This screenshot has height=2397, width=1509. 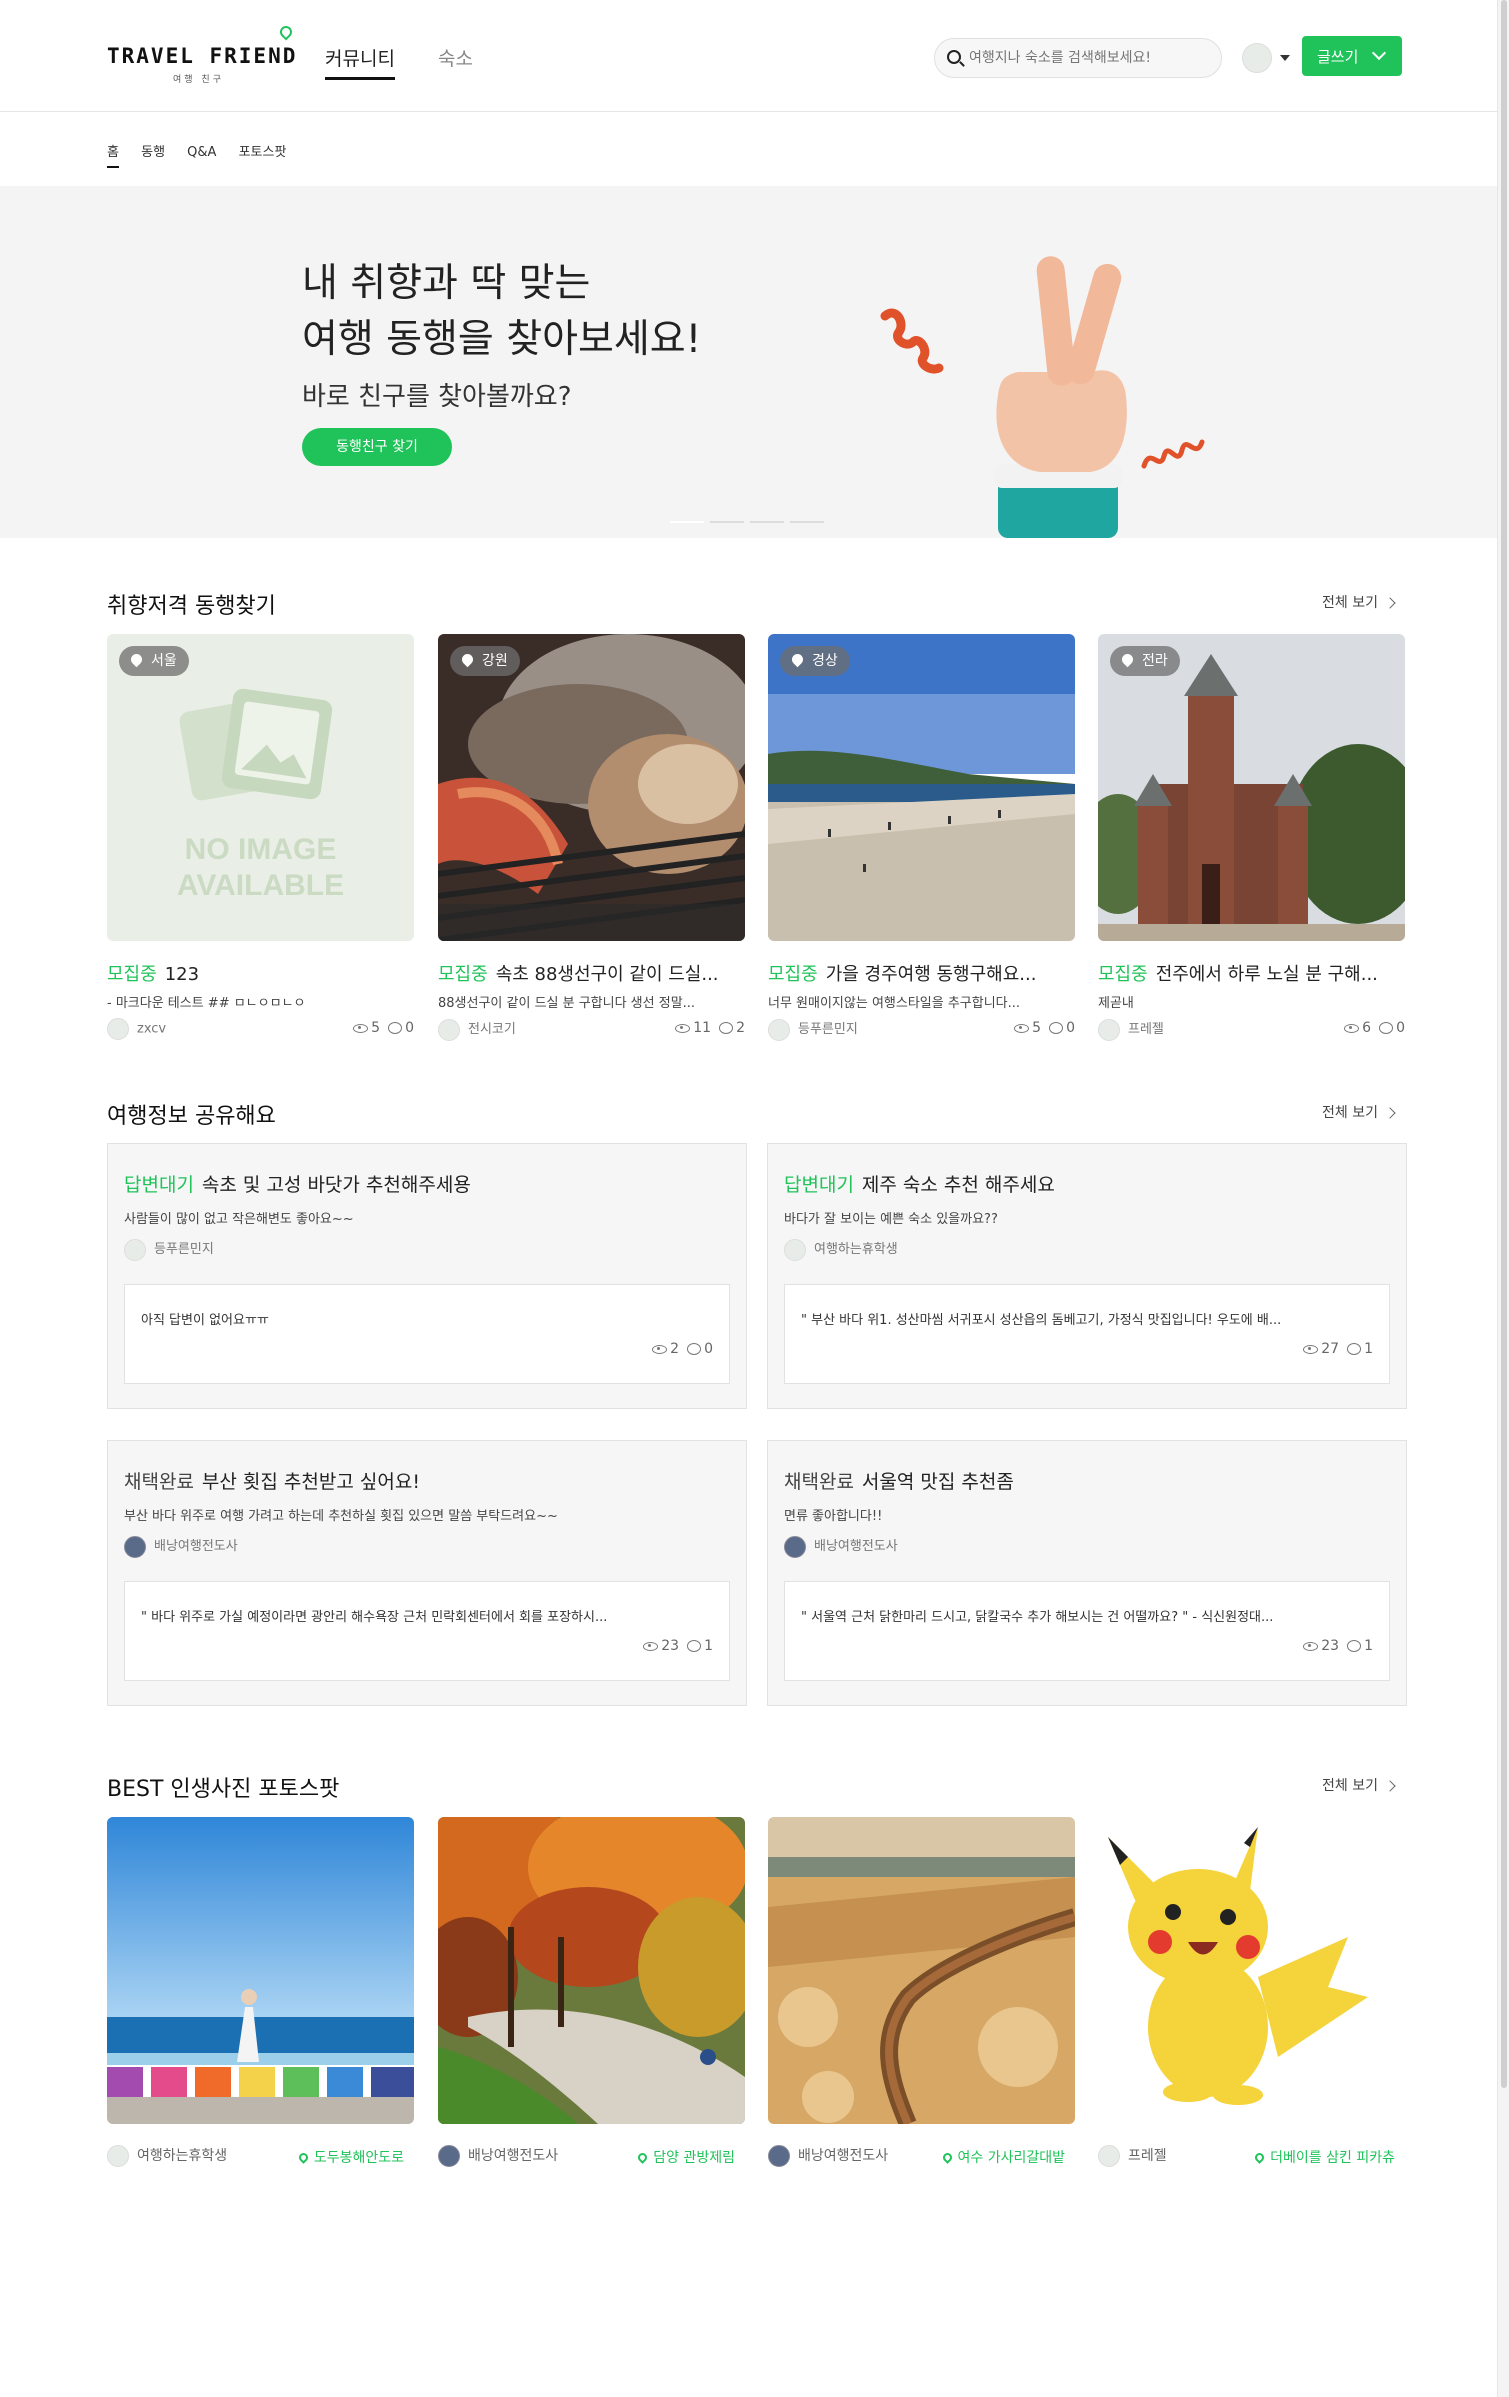 I want to click on qna-title: 답변대기 속초 및 고성 바닷가 추천해주세용, so click(x=297, y=1183).